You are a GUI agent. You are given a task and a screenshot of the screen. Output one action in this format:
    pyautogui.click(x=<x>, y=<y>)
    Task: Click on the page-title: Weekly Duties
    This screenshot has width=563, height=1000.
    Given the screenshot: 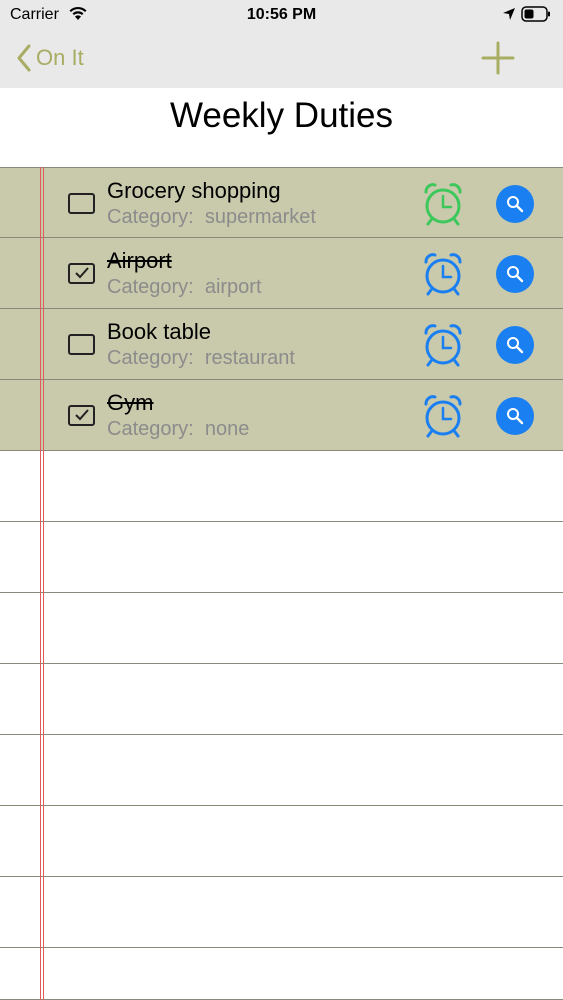 What is the action you would take?
    pyautogui.click(x=281, y=115)
    